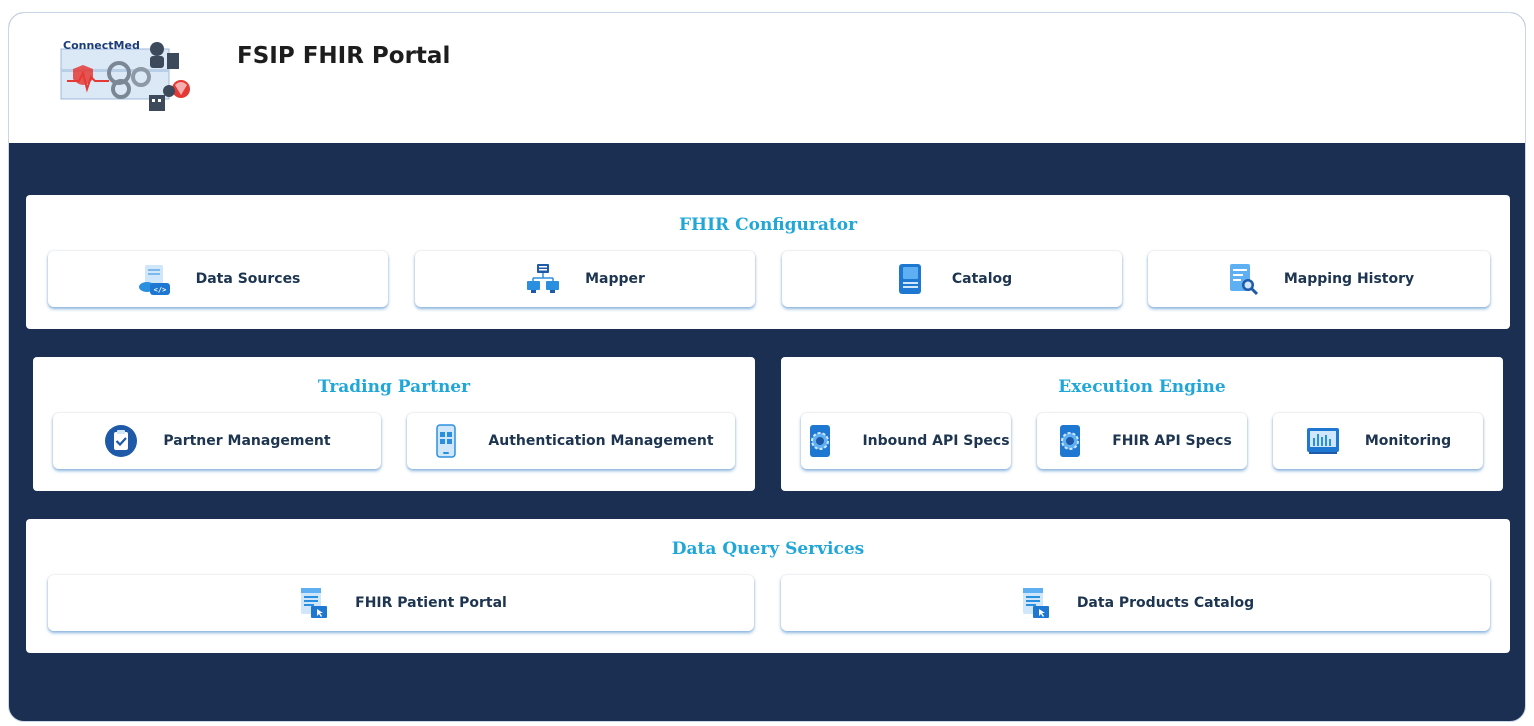 The image size is (1534, 726). What do you see at coordinates (1242, 279) in the screenshot?
I see `mapping-history-icon` at bounding box center [1242, 279].